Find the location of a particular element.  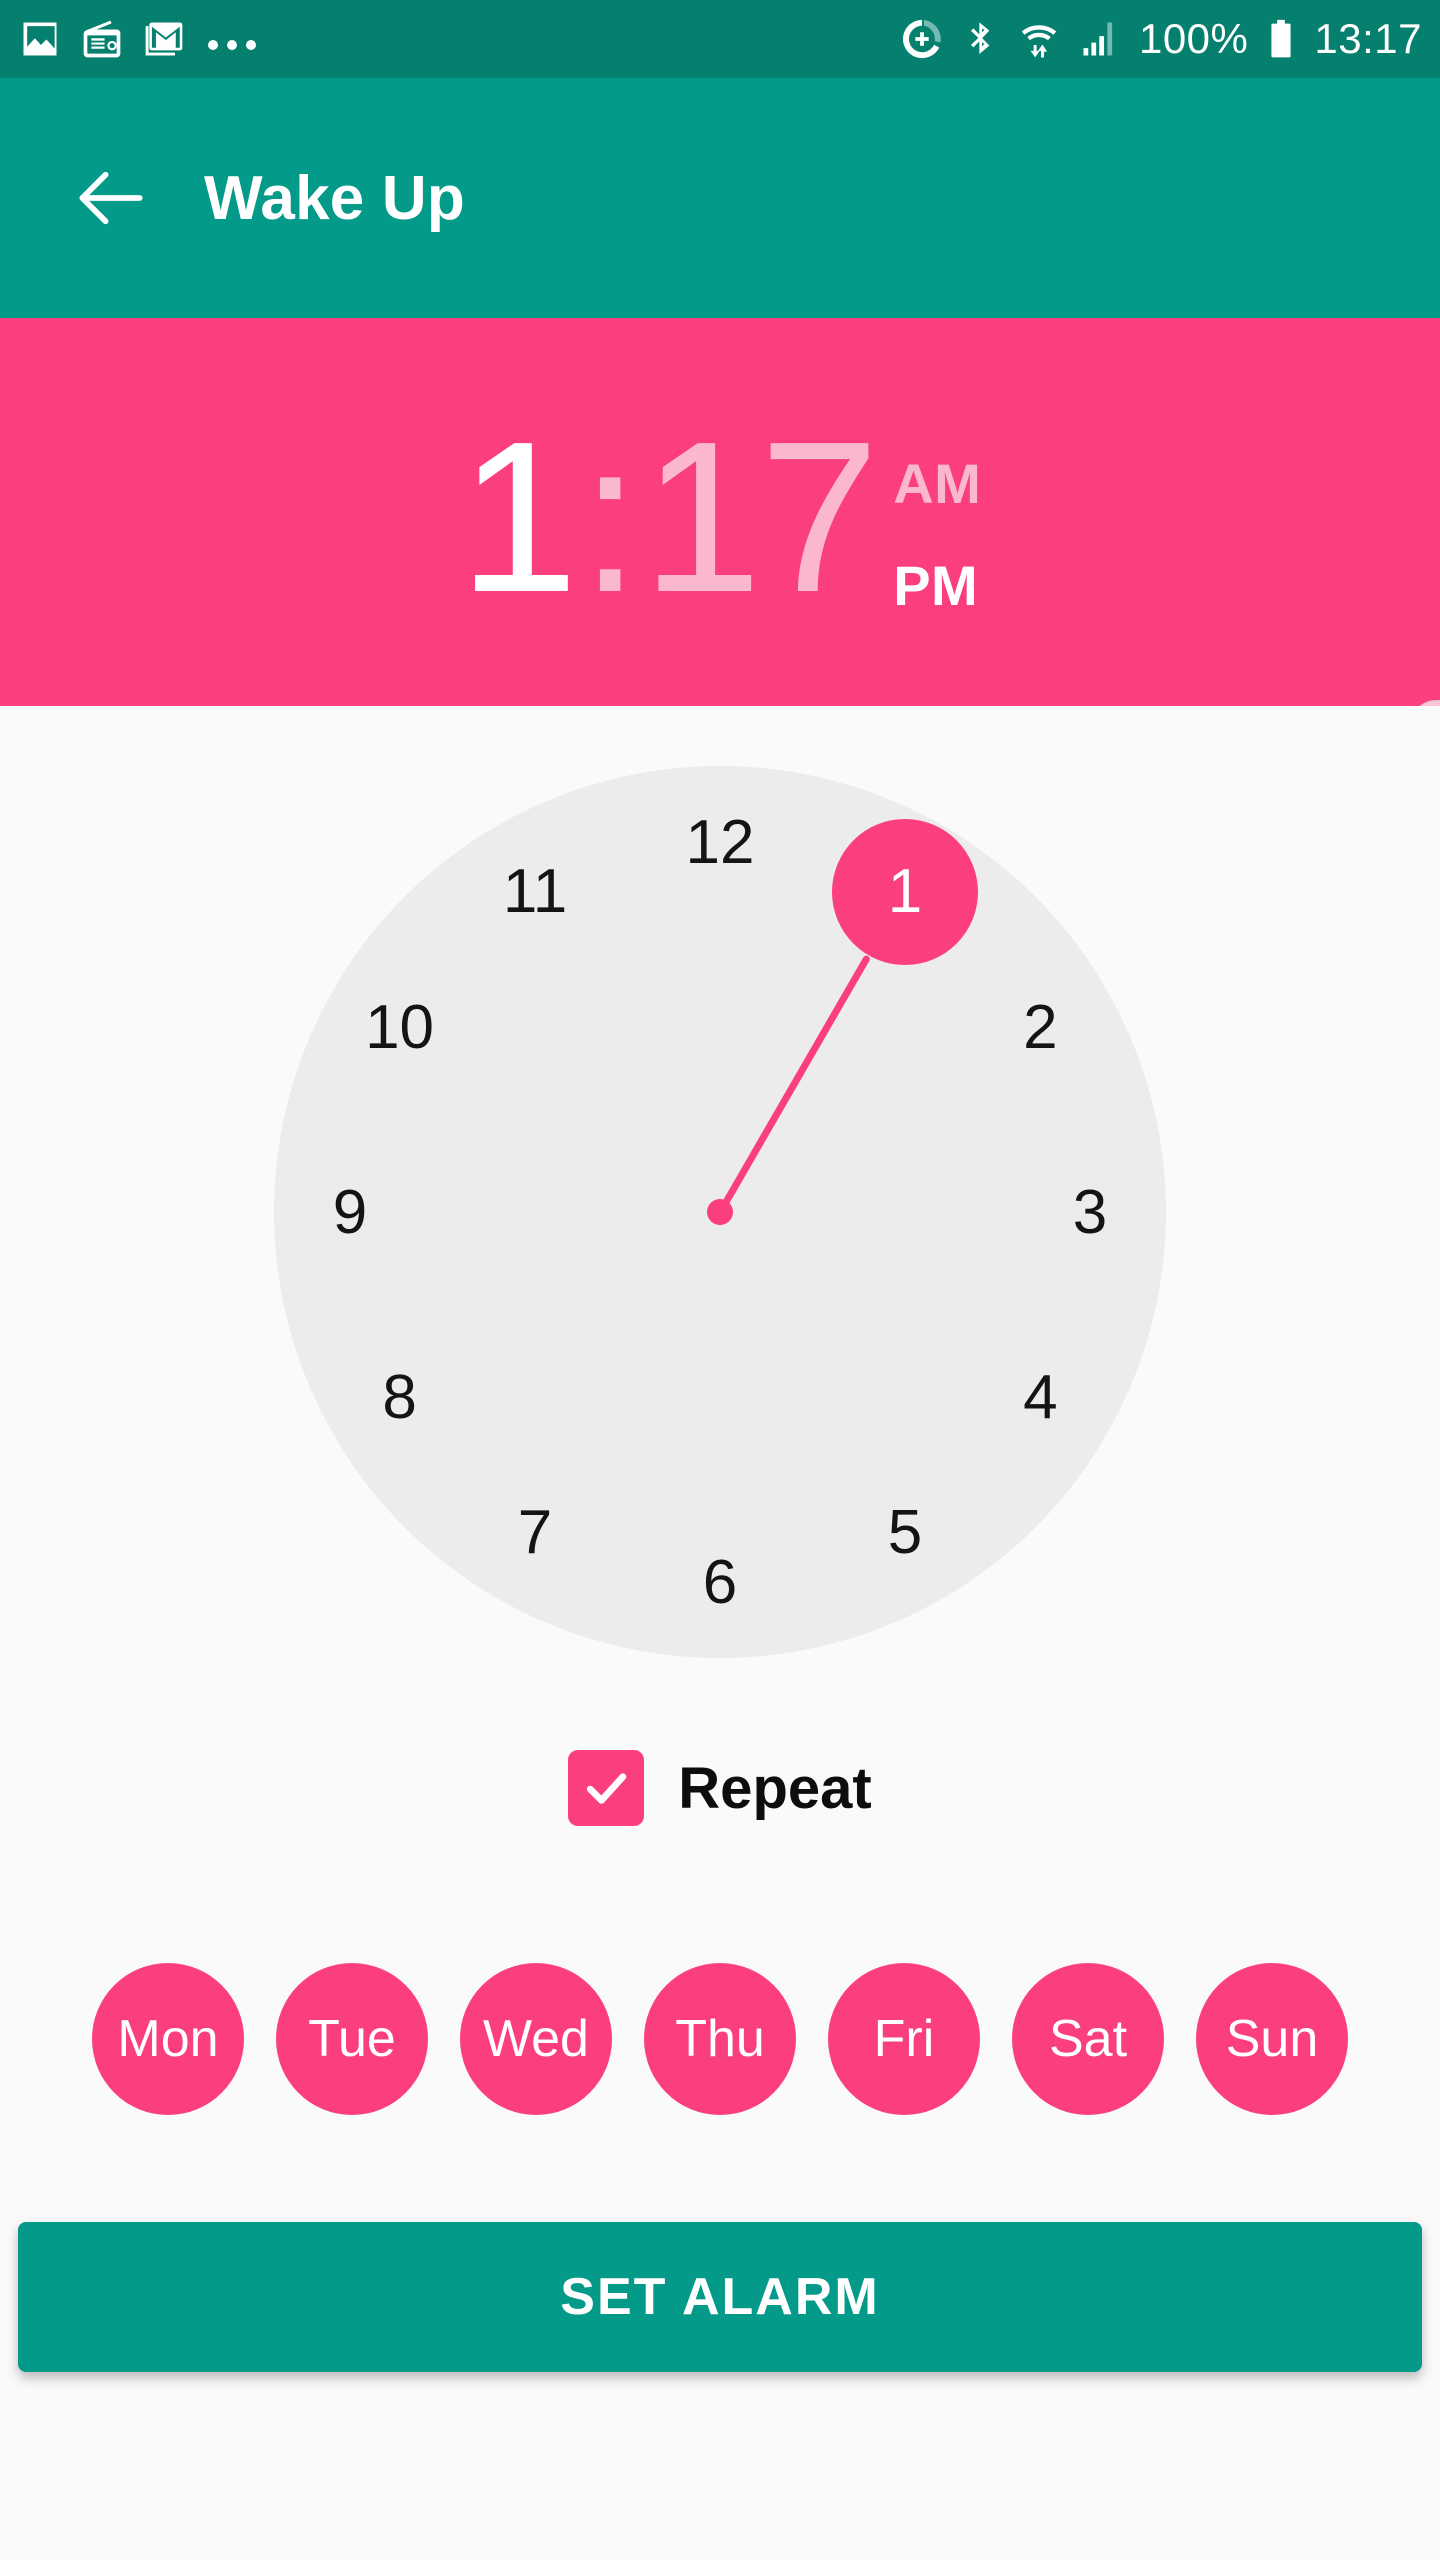

radio-icon is located at coordinates (102, 39).